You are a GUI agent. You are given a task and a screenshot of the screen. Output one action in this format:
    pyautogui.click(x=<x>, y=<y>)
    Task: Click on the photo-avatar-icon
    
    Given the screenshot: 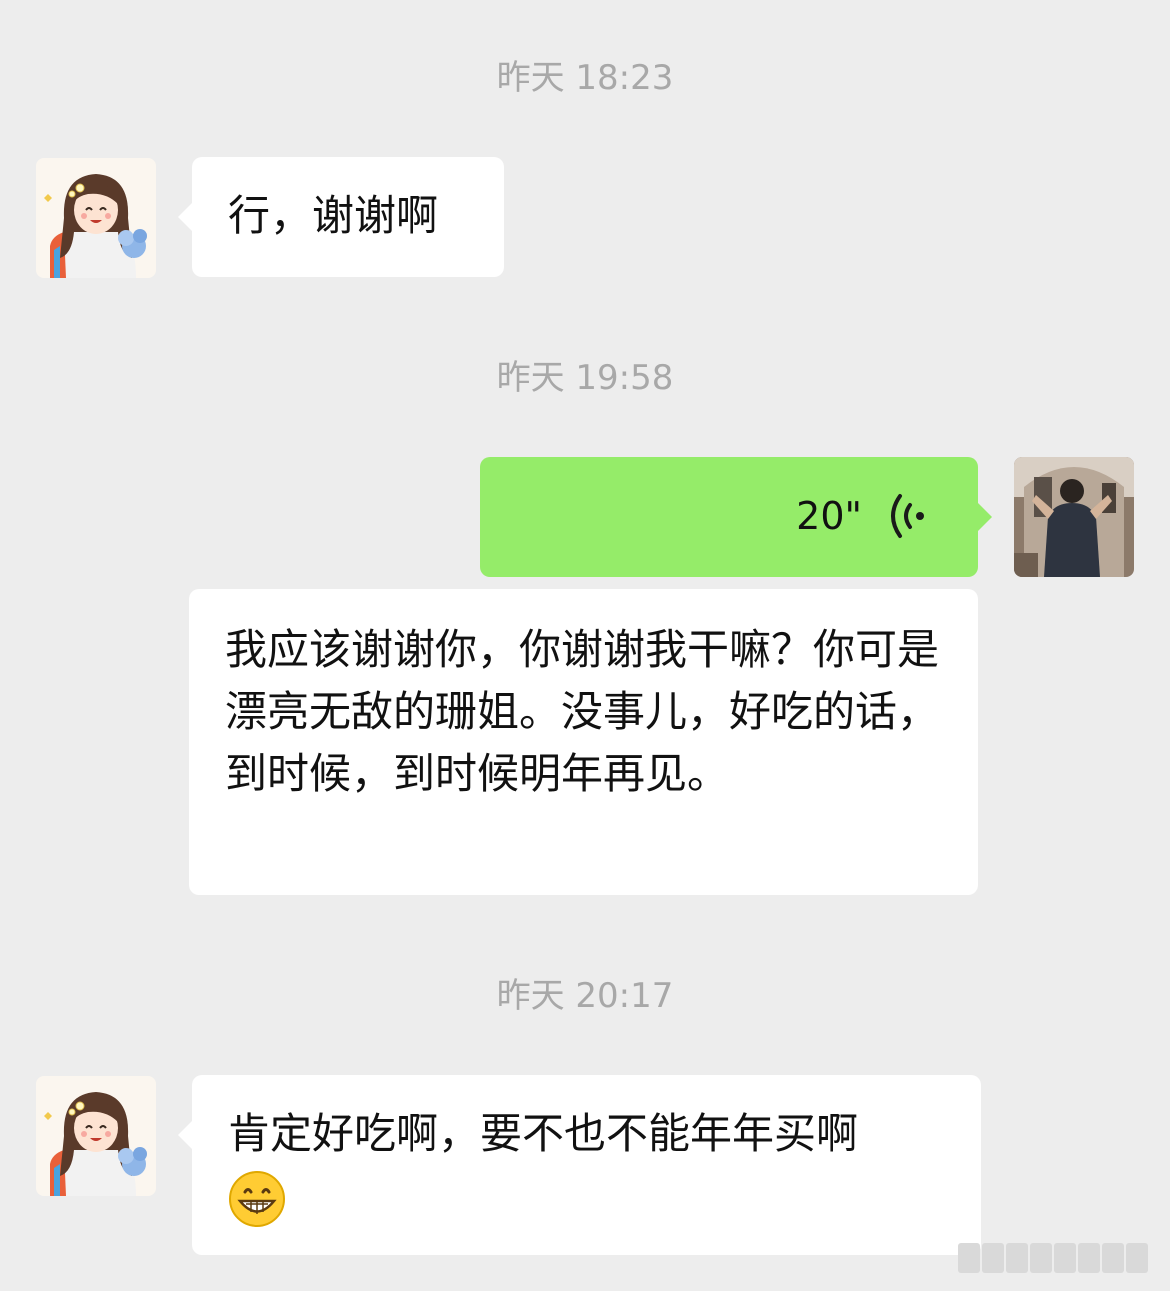 What is the action you would take?
    pyautogui.click(x=1074, y=517)
    